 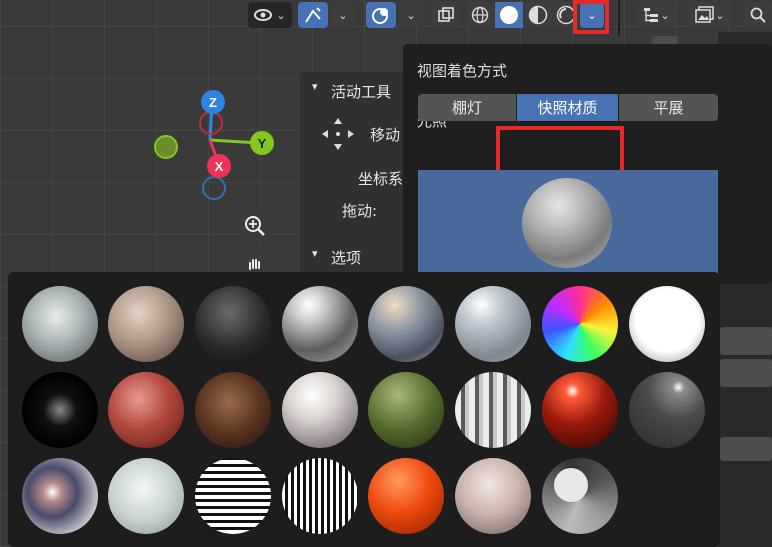 What do you see at coordinates (406, 410) in the screenshot?
I see `matcap-olive-green` at bounding box center [406, 410].